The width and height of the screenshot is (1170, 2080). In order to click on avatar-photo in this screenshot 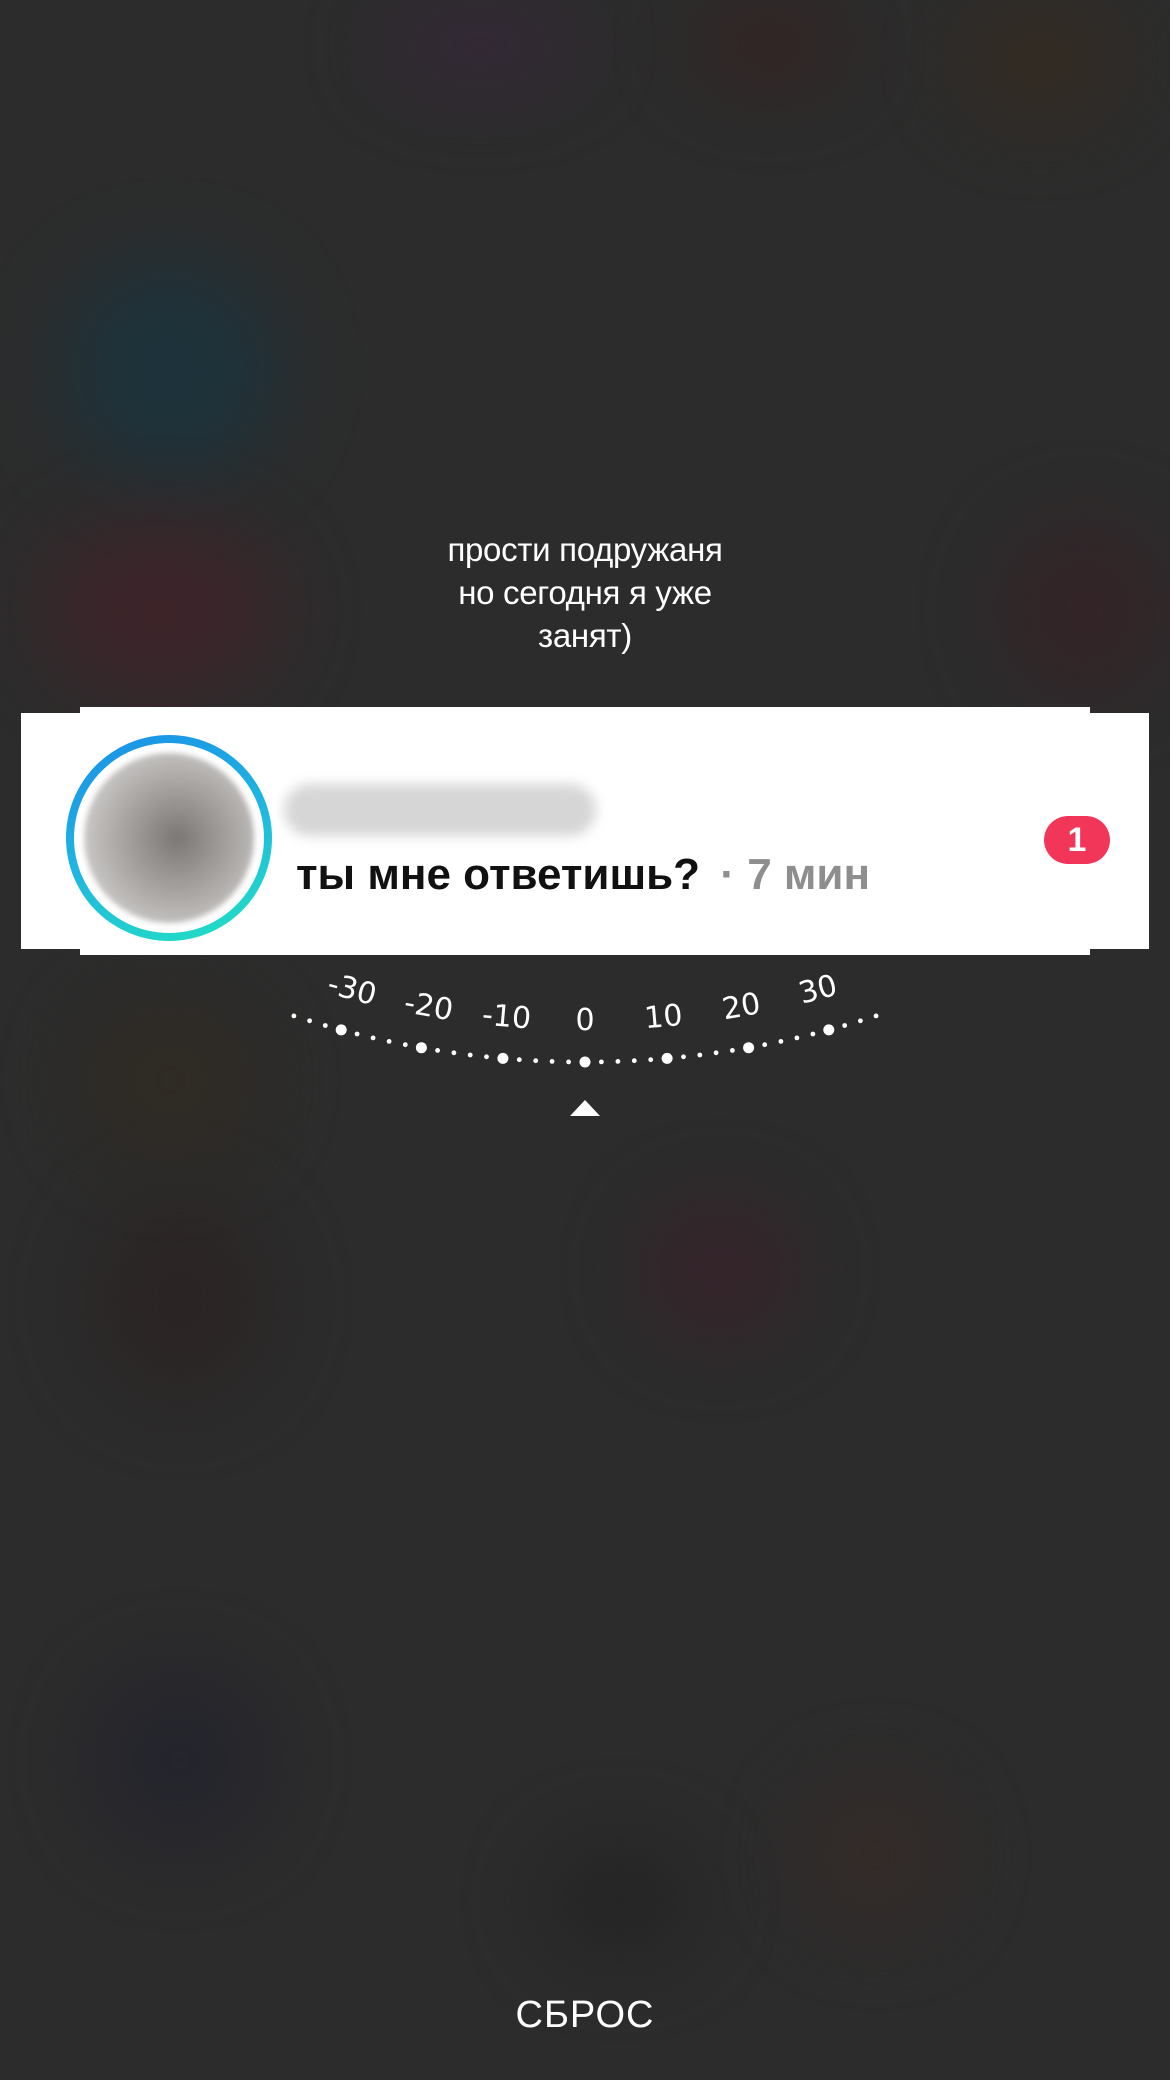, I will do `click(169, 838)`.